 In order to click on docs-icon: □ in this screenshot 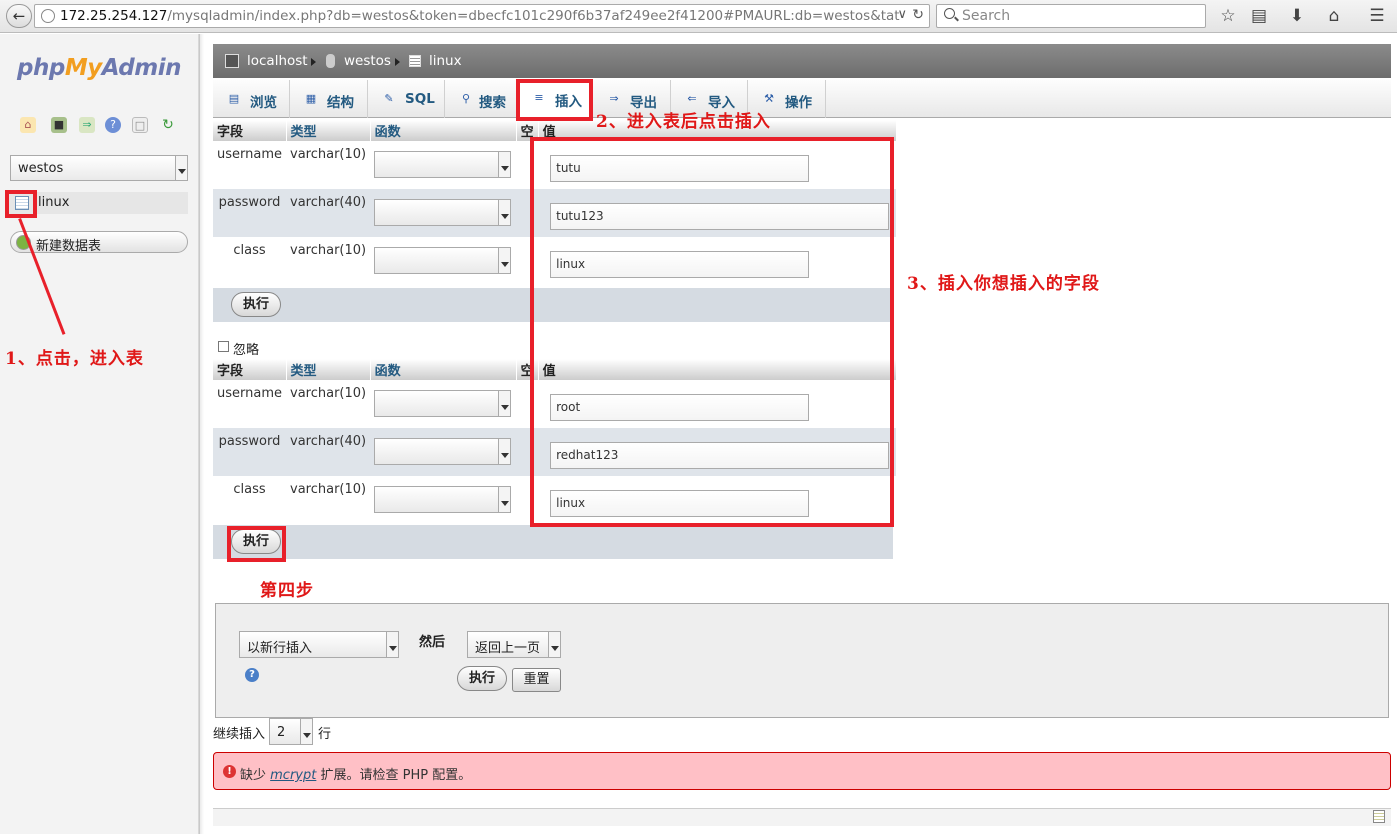, I will do `click(140, 125)`.